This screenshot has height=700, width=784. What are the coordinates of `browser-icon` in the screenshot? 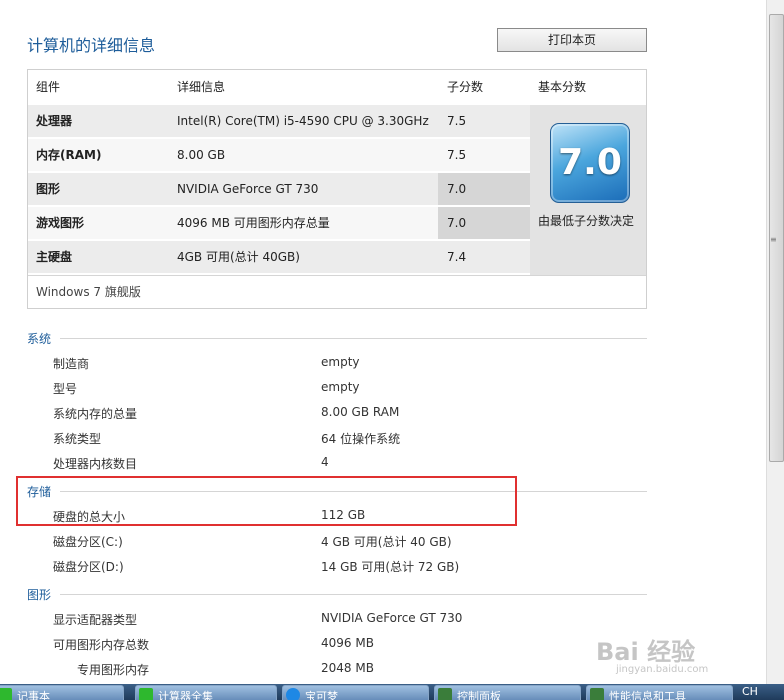 It's located at (293, 694).